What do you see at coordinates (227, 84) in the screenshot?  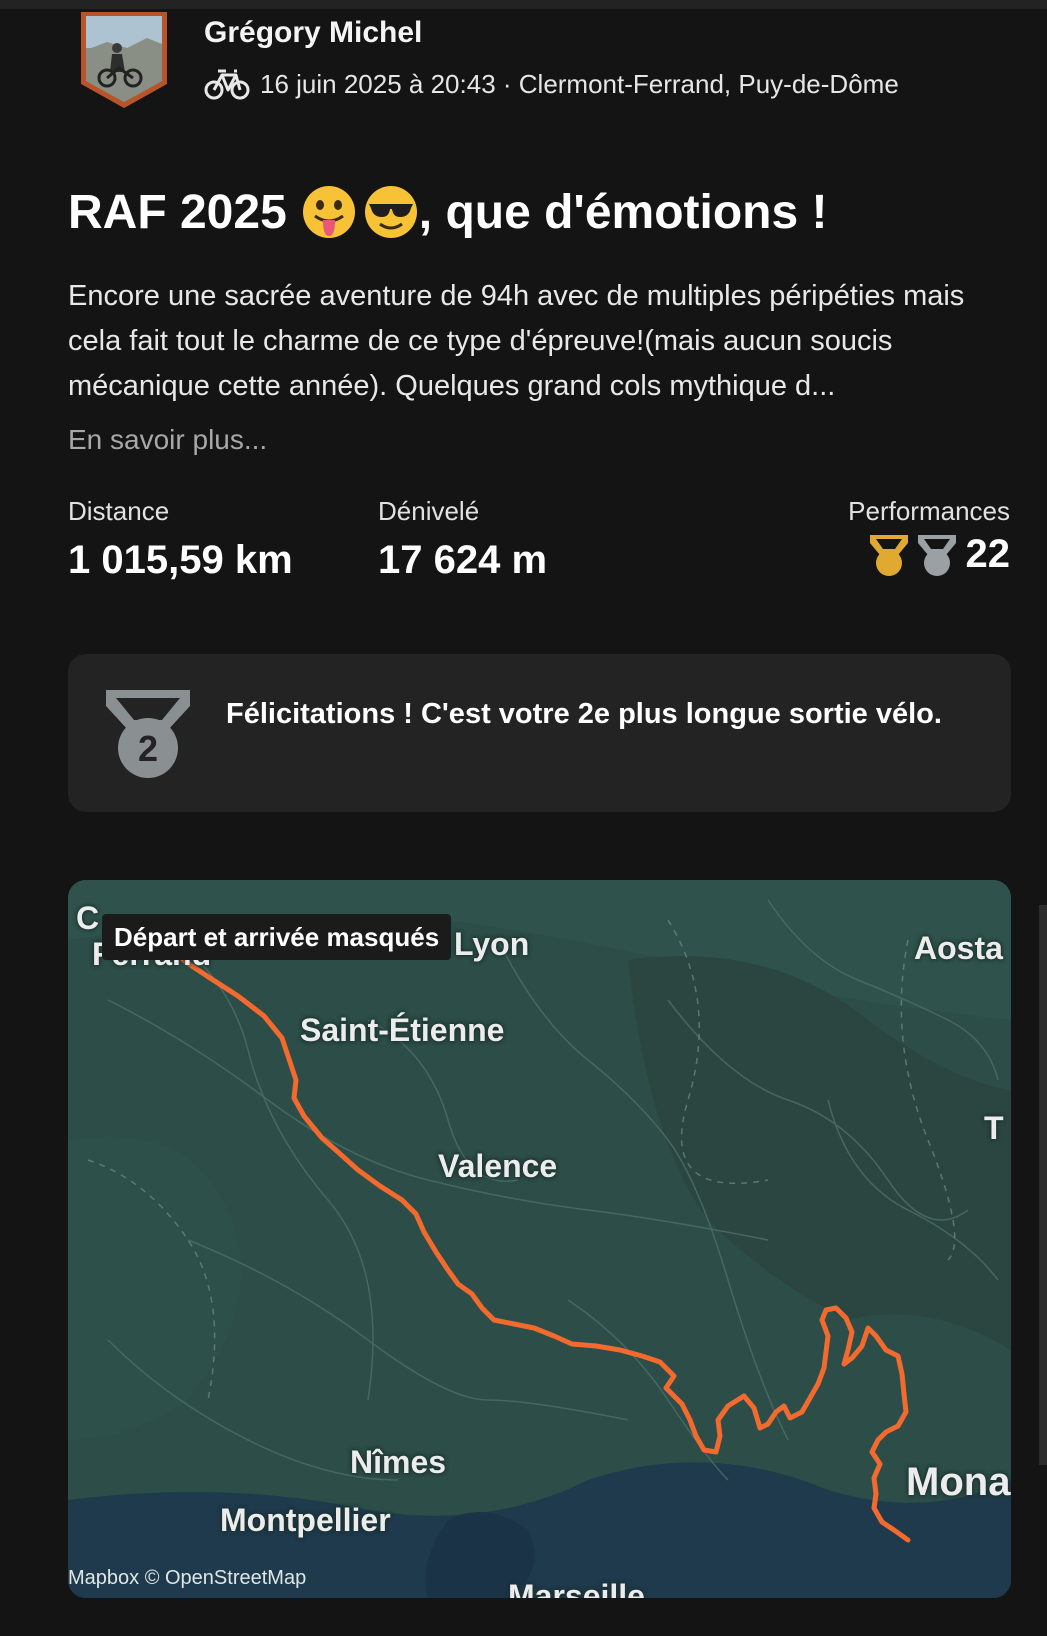 I see `bicycle-icon` at bounding box center [227, 84].